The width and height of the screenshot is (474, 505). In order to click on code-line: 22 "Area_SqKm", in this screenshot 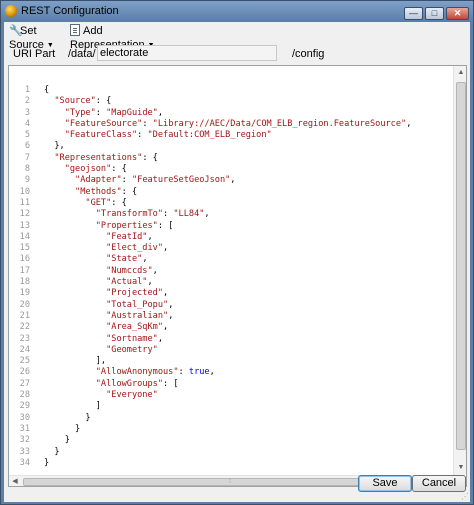, I will do `click(231, 327)`.